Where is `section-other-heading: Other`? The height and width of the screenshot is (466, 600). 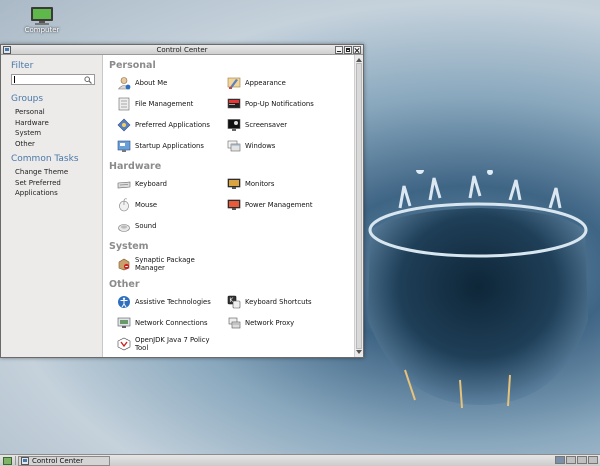 section-other-heading: Other is located at coordinates (124, 284).